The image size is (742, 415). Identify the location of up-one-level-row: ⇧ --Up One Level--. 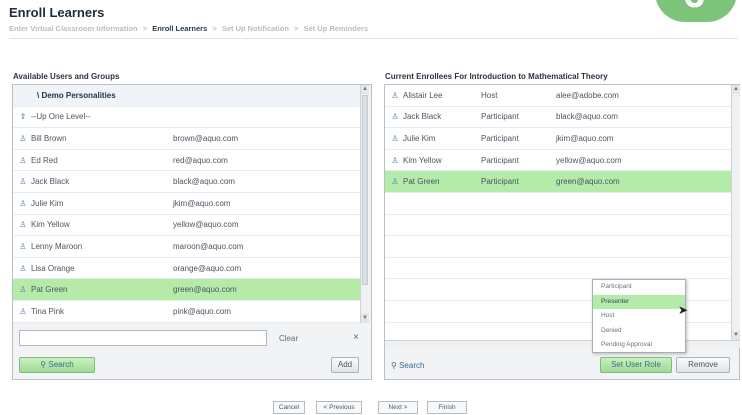
(186, 118).